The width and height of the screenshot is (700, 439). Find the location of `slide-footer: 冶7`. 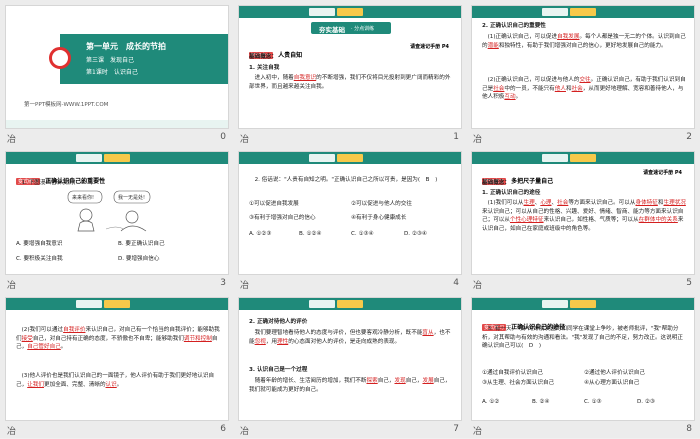

slide-footer: 冶7 is located at coordinates (349, 430).